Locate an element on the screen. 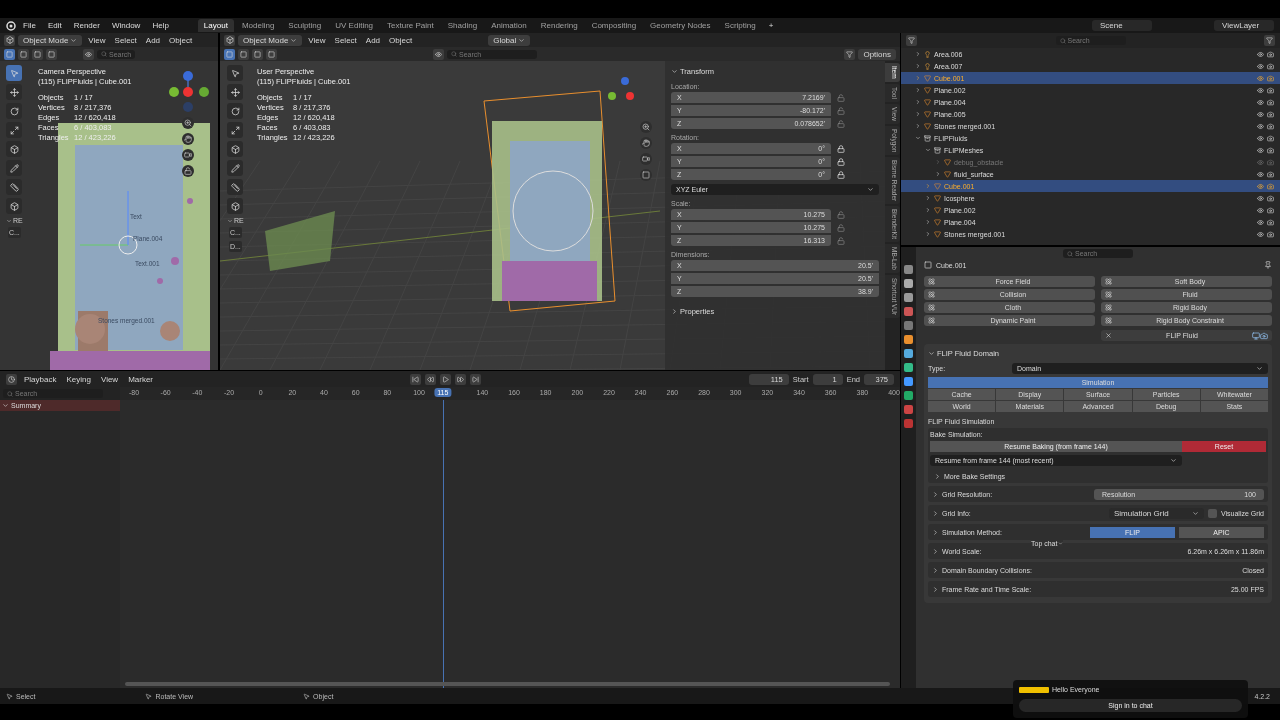 The height and width of the screenshot is (720, 1280). rewind-icon is located at coordinates (430, 379).